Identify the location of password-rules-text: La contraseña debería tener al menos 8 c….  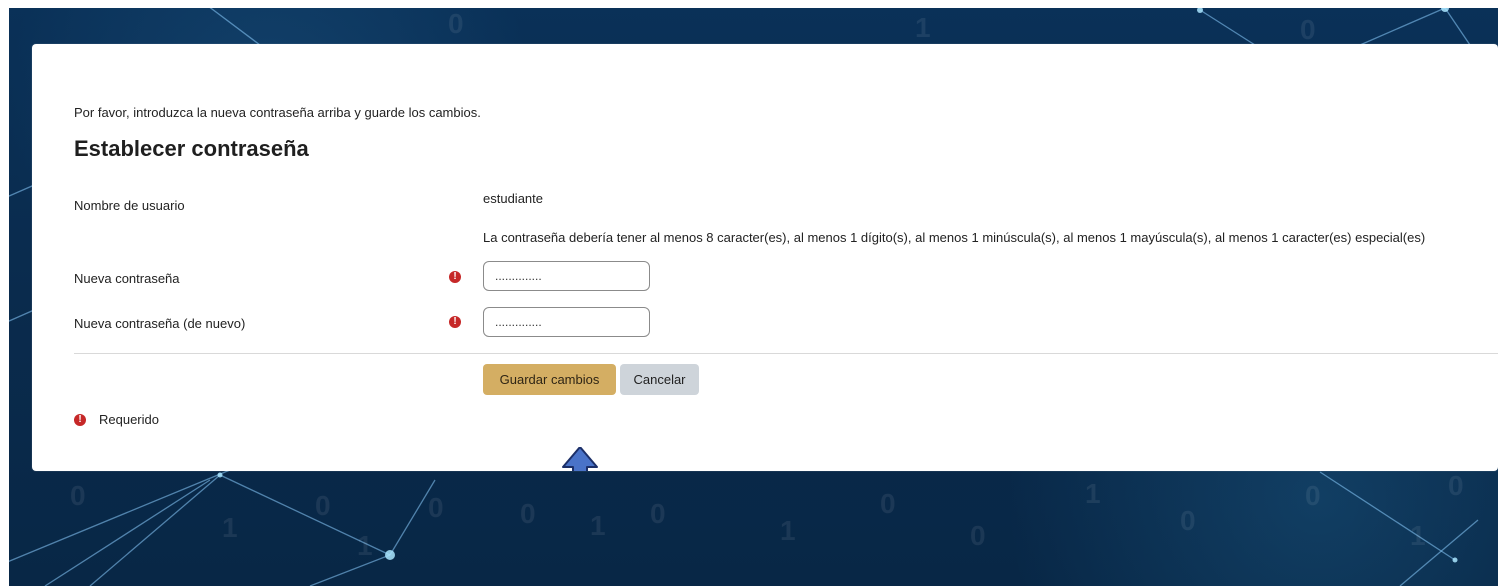
(954, 237).